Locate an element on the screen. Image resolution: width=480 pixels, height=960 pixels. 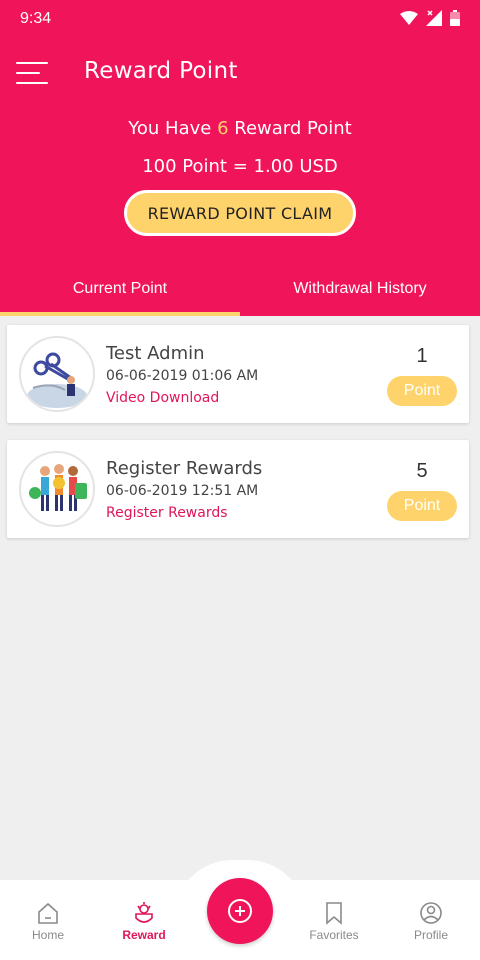
nav-home-label: Home is located at coordinates (47, 935).